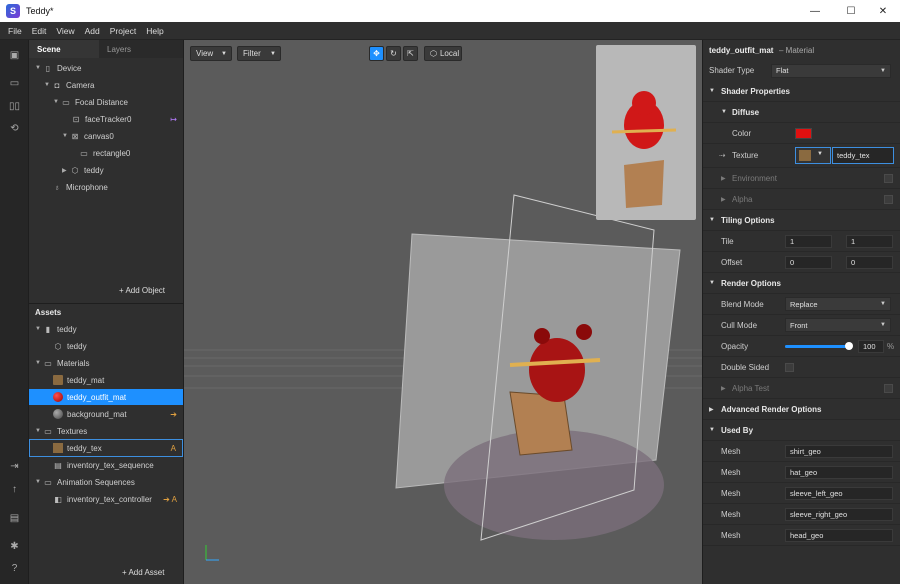  What do you see at coordinates (801, 91) in the screenshot?
I see `shader-properties-section: ▼ Shader Properties` at bounding box center [801, 91].